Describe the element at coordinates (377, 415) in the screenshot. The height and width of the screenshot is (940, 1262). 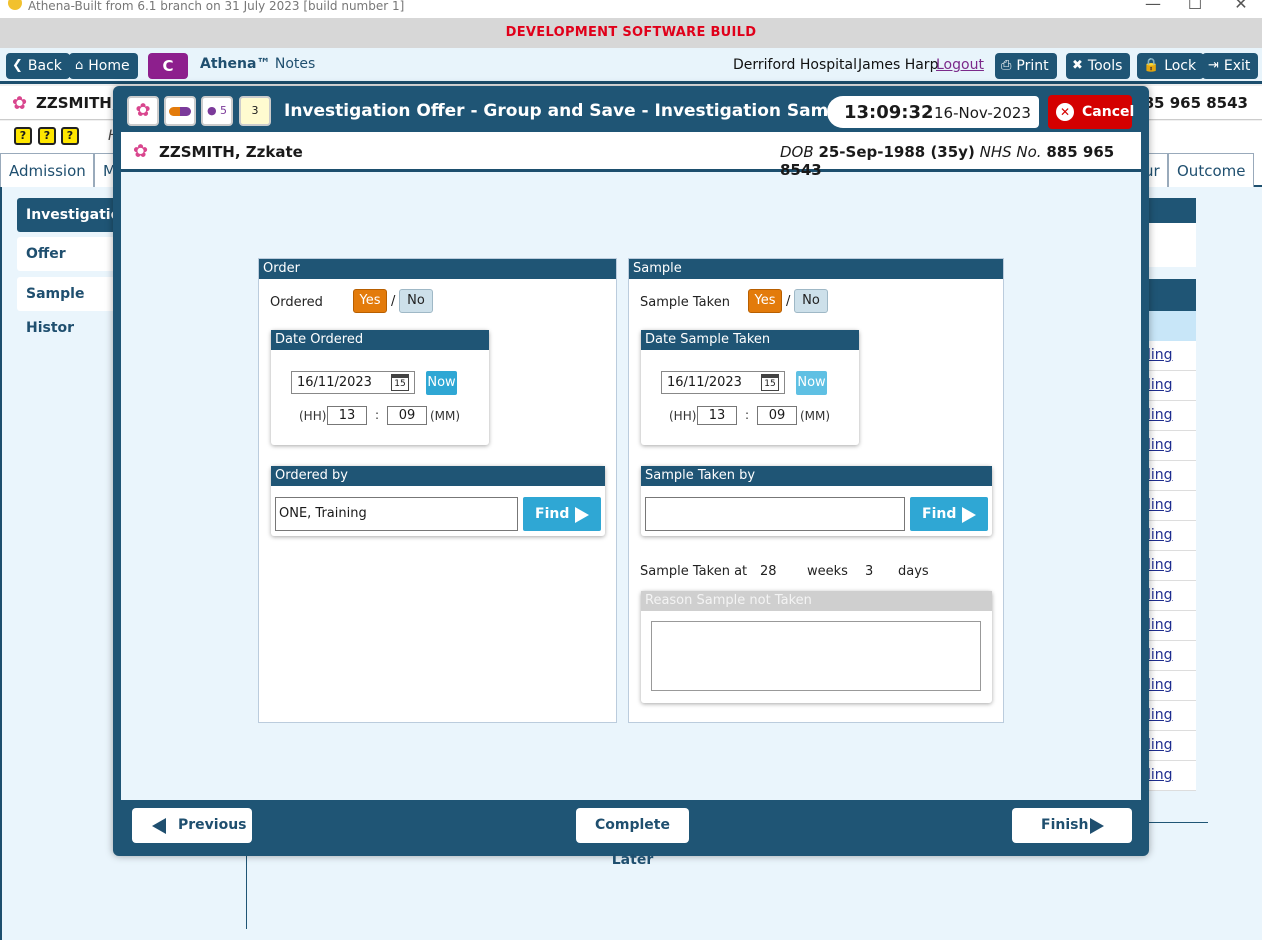
I see `time-colon: :` at that location.